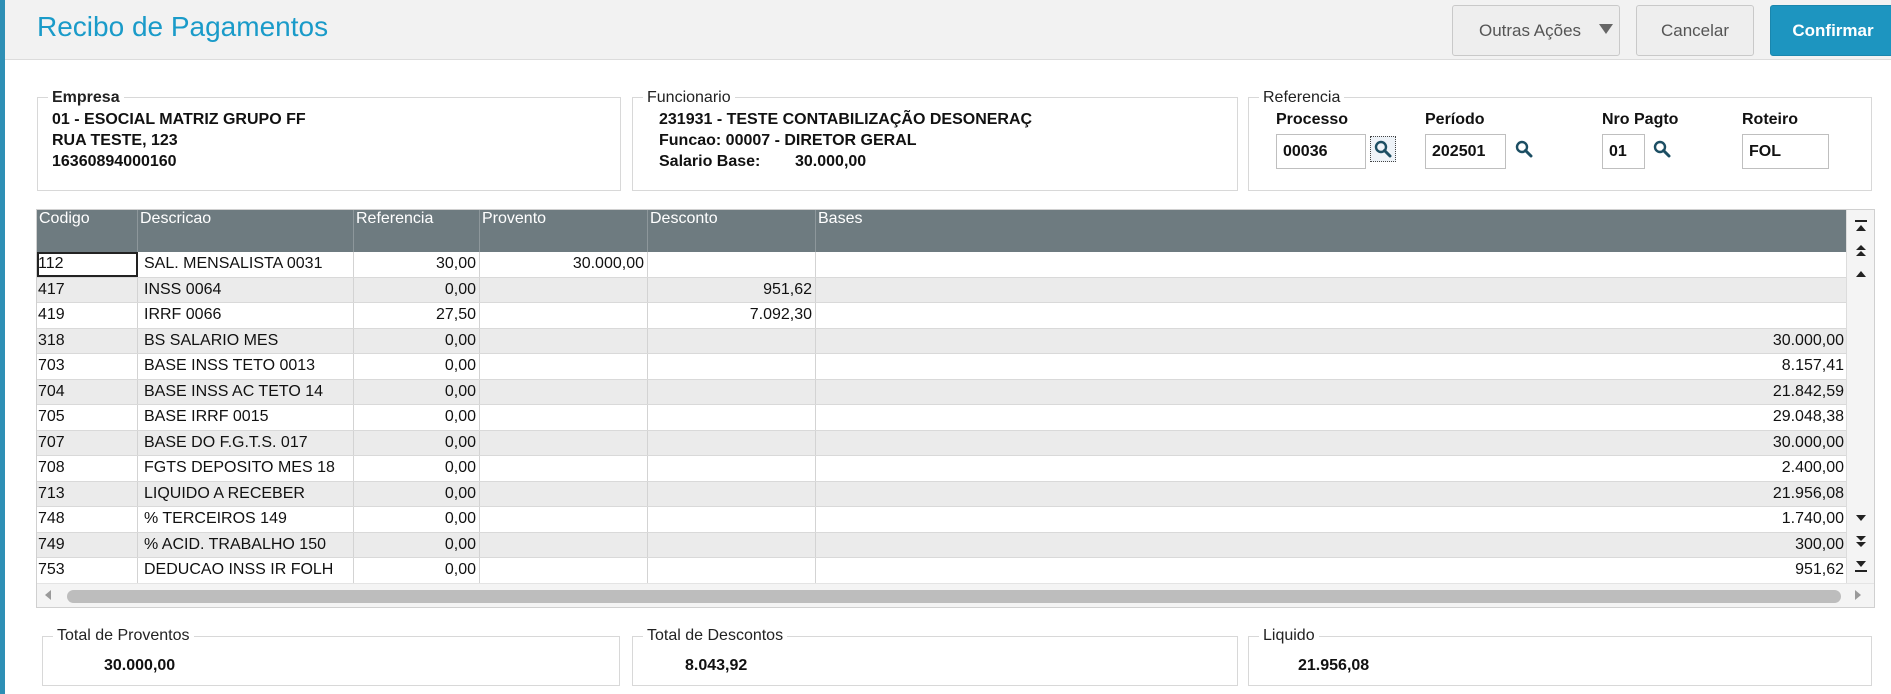 Image resolution: width=1891 pixels, height=694 pixels. Describe the element at coordinates (1331, 494) in the screenshot. I see `cell-bases: 21.956,08` at that location.